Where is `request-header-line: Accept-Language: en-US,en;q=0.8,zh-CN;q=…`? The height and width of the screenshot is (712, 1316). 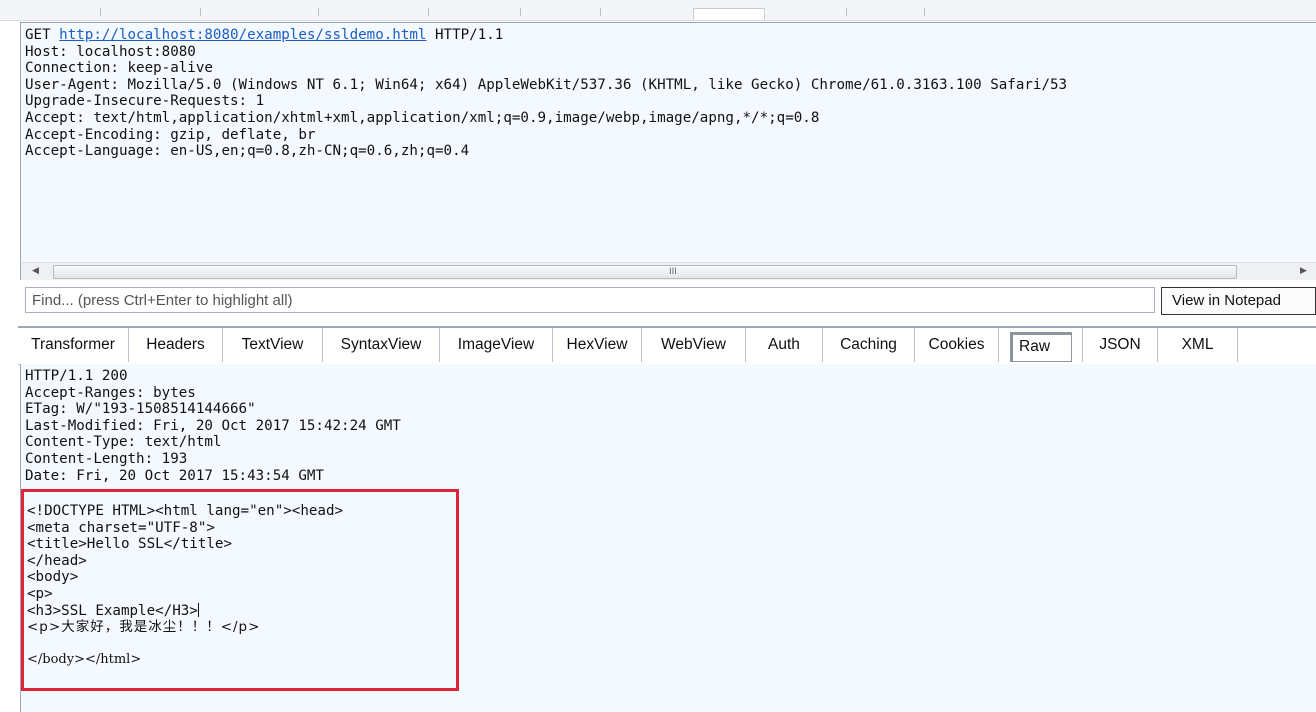 request-header-line: Accept-Language: en-US,en;q=0.8,zh-CN;q=… is located at coordinates (247, 151).